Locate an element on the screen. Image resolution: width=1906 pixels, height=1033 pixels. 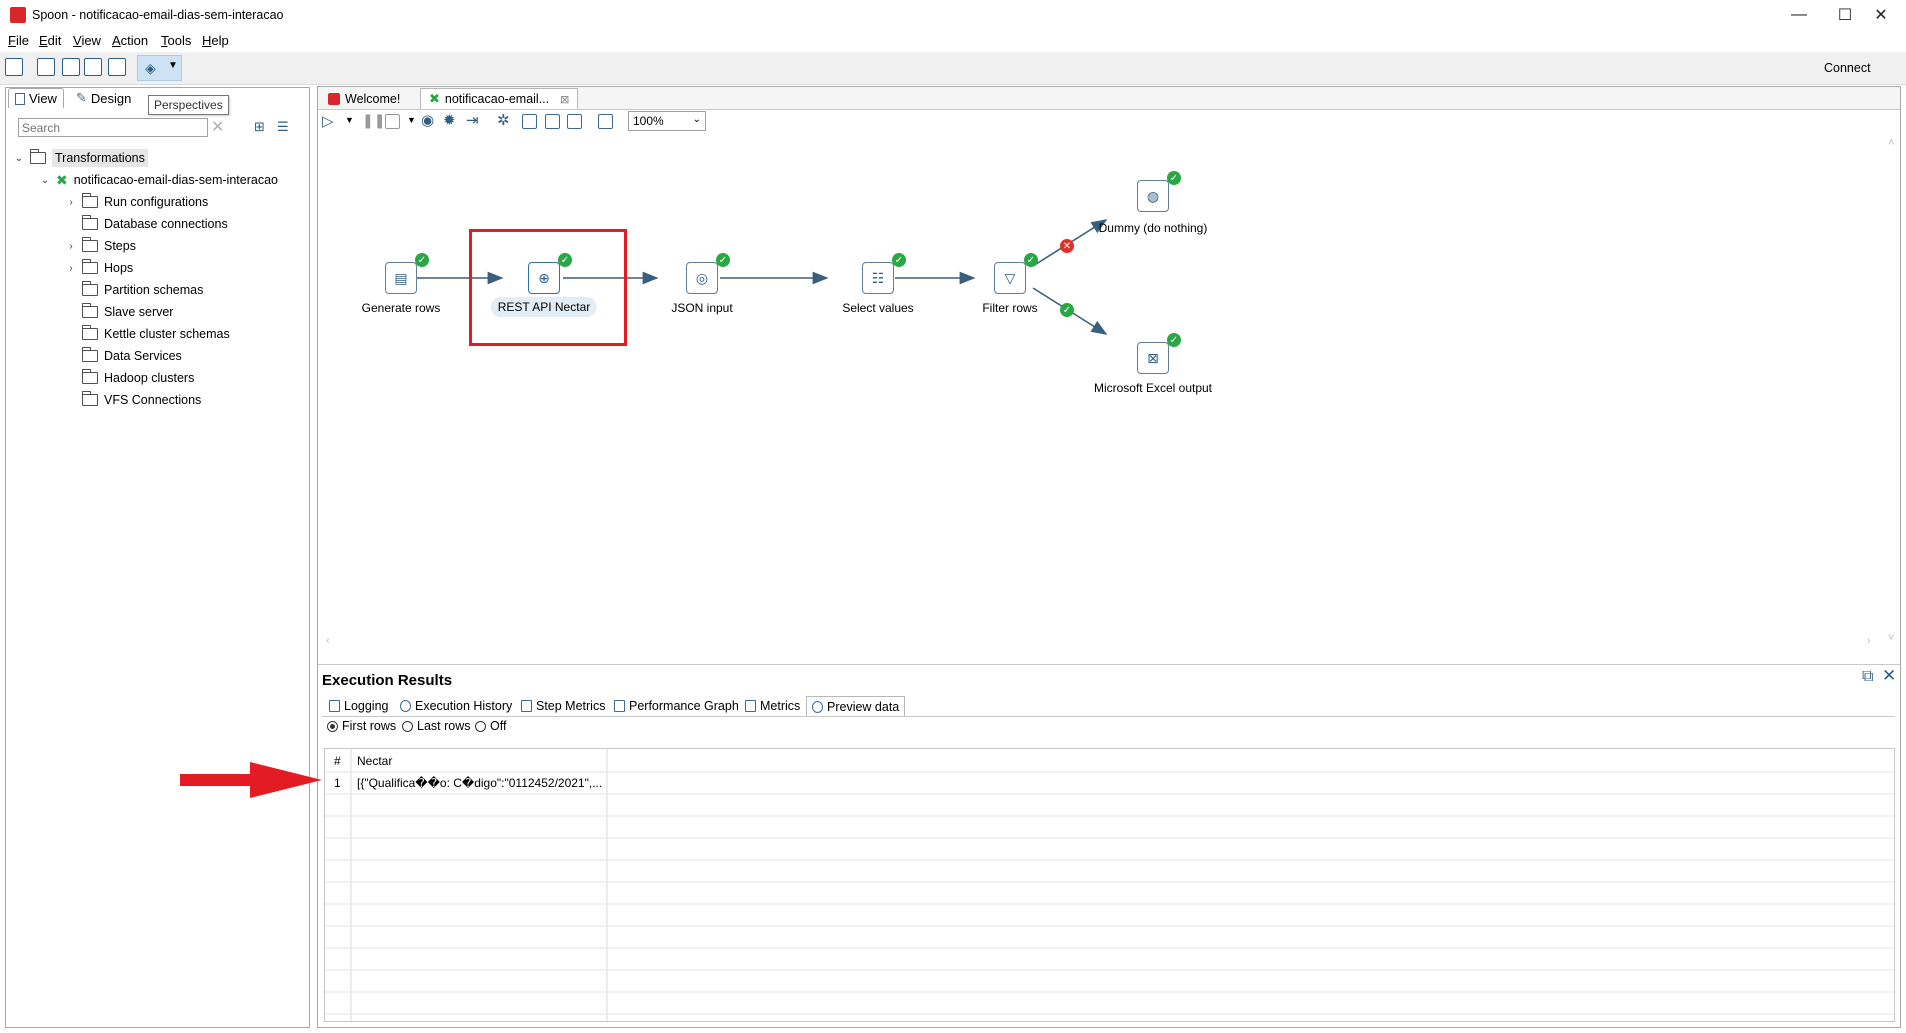
collapse-all-icon: ⊞ is located at coordinates (259, 127).